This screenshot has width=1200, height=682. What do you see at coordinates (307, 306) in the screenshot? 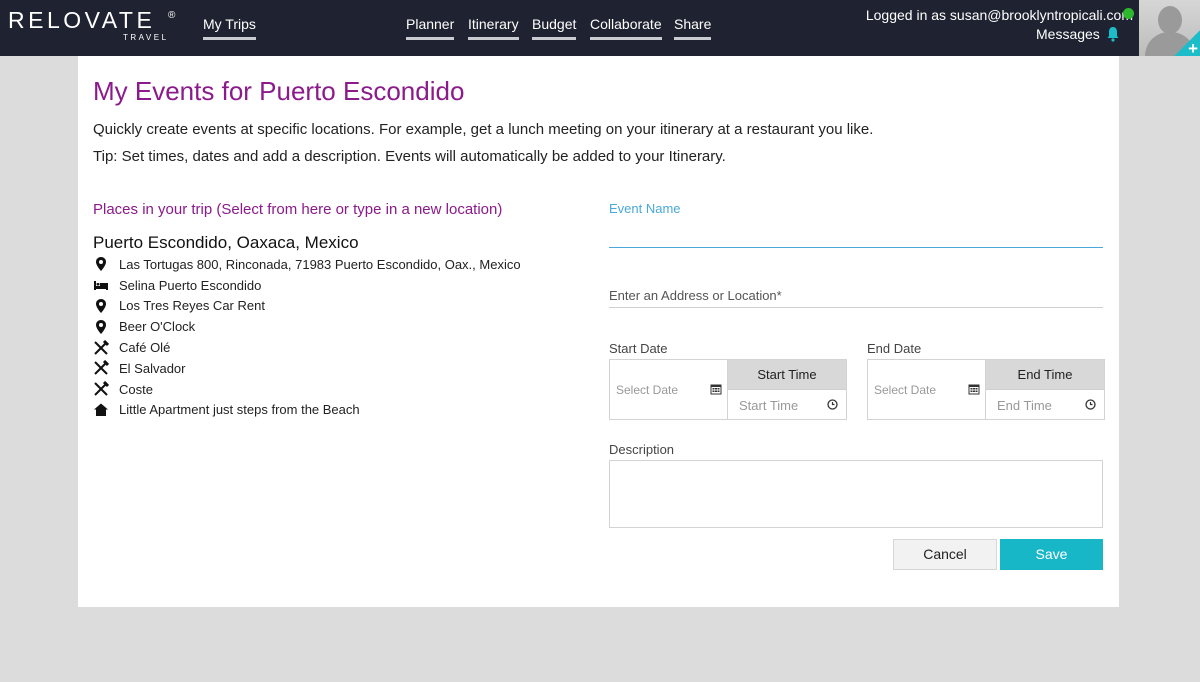
I see `place-item: Los Tres Reyes Car Rent` at bounding box center [307, 306].